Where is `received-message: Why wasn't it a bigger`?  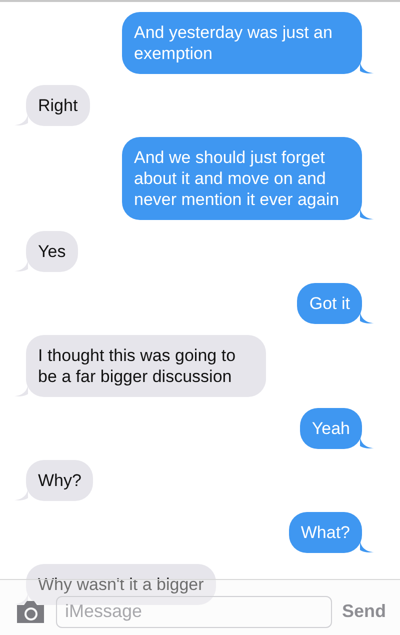
received-message: Why wasn't it a bigger is located at coordinates (121, 584).